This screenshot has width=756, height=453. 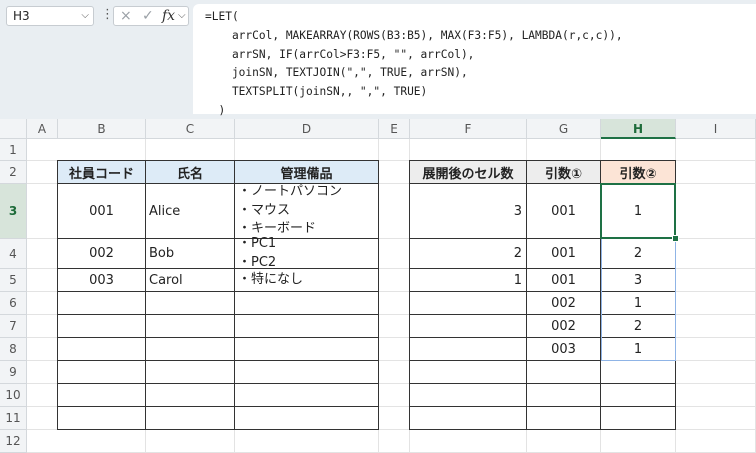 I want to click on row-header-11: 11, so click(x=13, y=418).